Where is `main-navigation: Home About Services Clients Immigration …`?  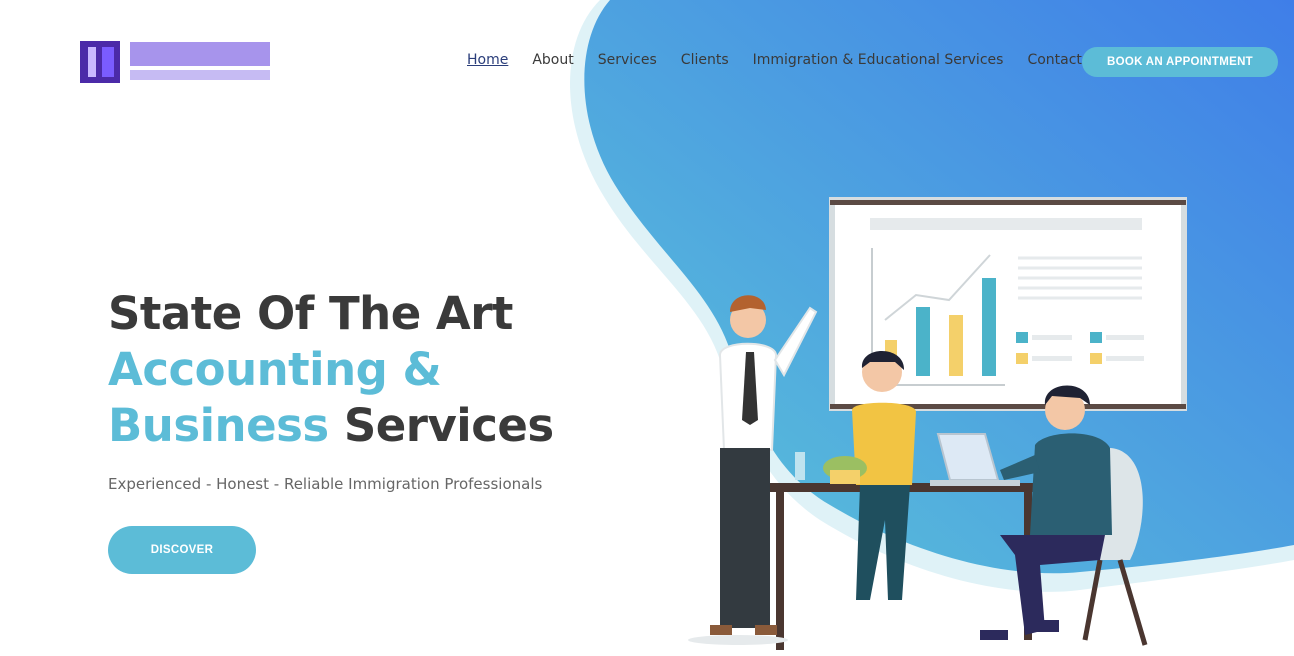 main-navigation: Home About Services Clients Immigration … is located at coordinates (786, 60).